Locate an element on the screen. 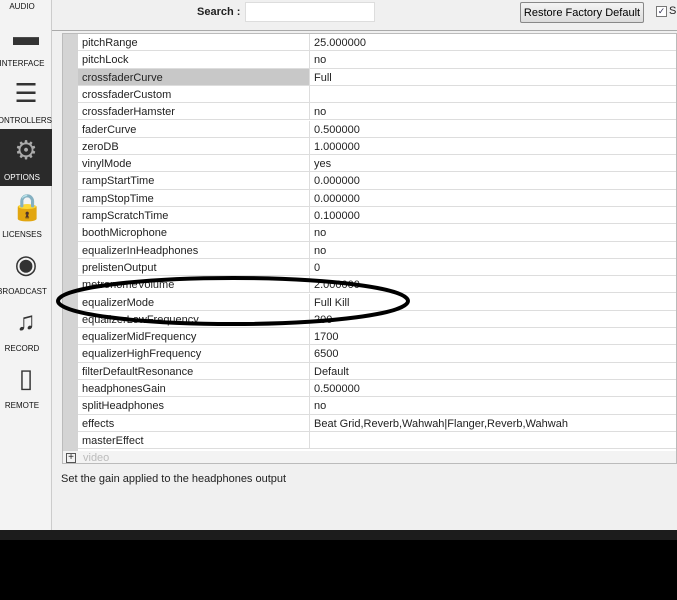 The image size is (677, 600). setting-value: Full is located at coordinates (323, 78).